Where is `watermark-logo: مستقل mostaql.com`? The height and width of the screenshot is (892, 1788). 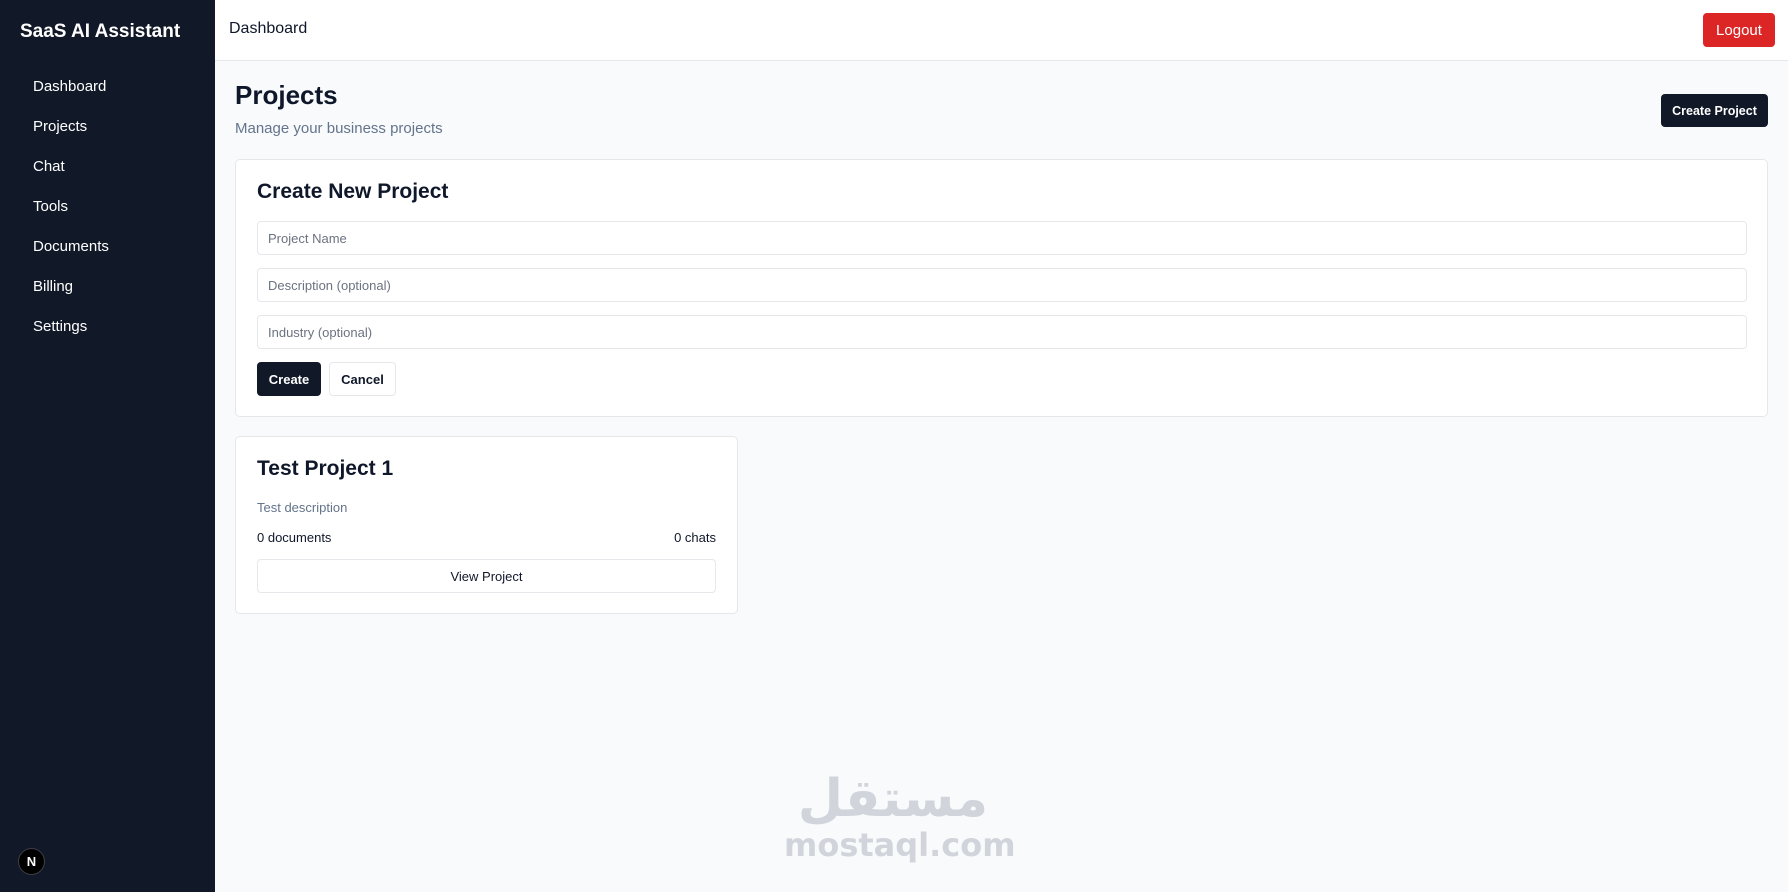
watermark-logo: مستقل mostaql.com is located at coordinates (900, 816).